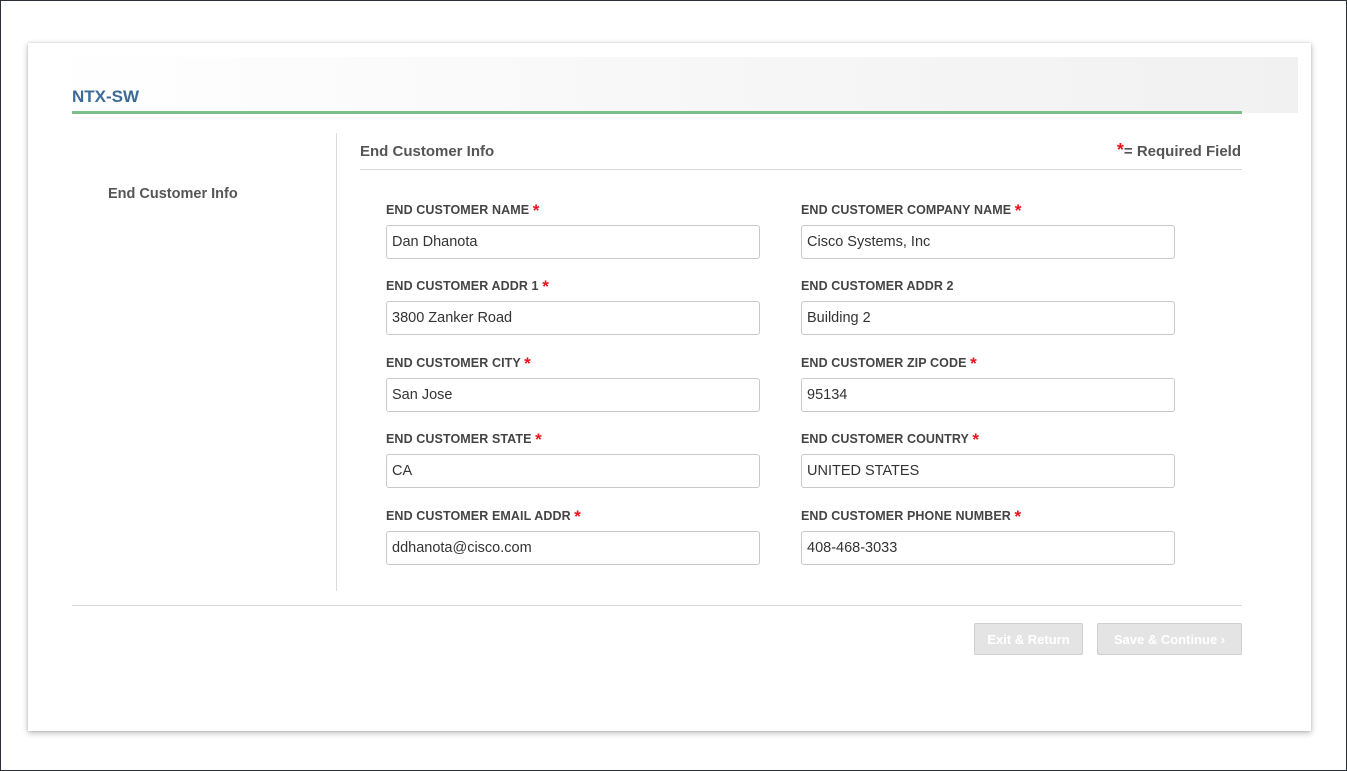  What do you see at coordinates (988, 471) in the screenshot?
I see `end-customer-country-input` at bounding box center [988, 471].